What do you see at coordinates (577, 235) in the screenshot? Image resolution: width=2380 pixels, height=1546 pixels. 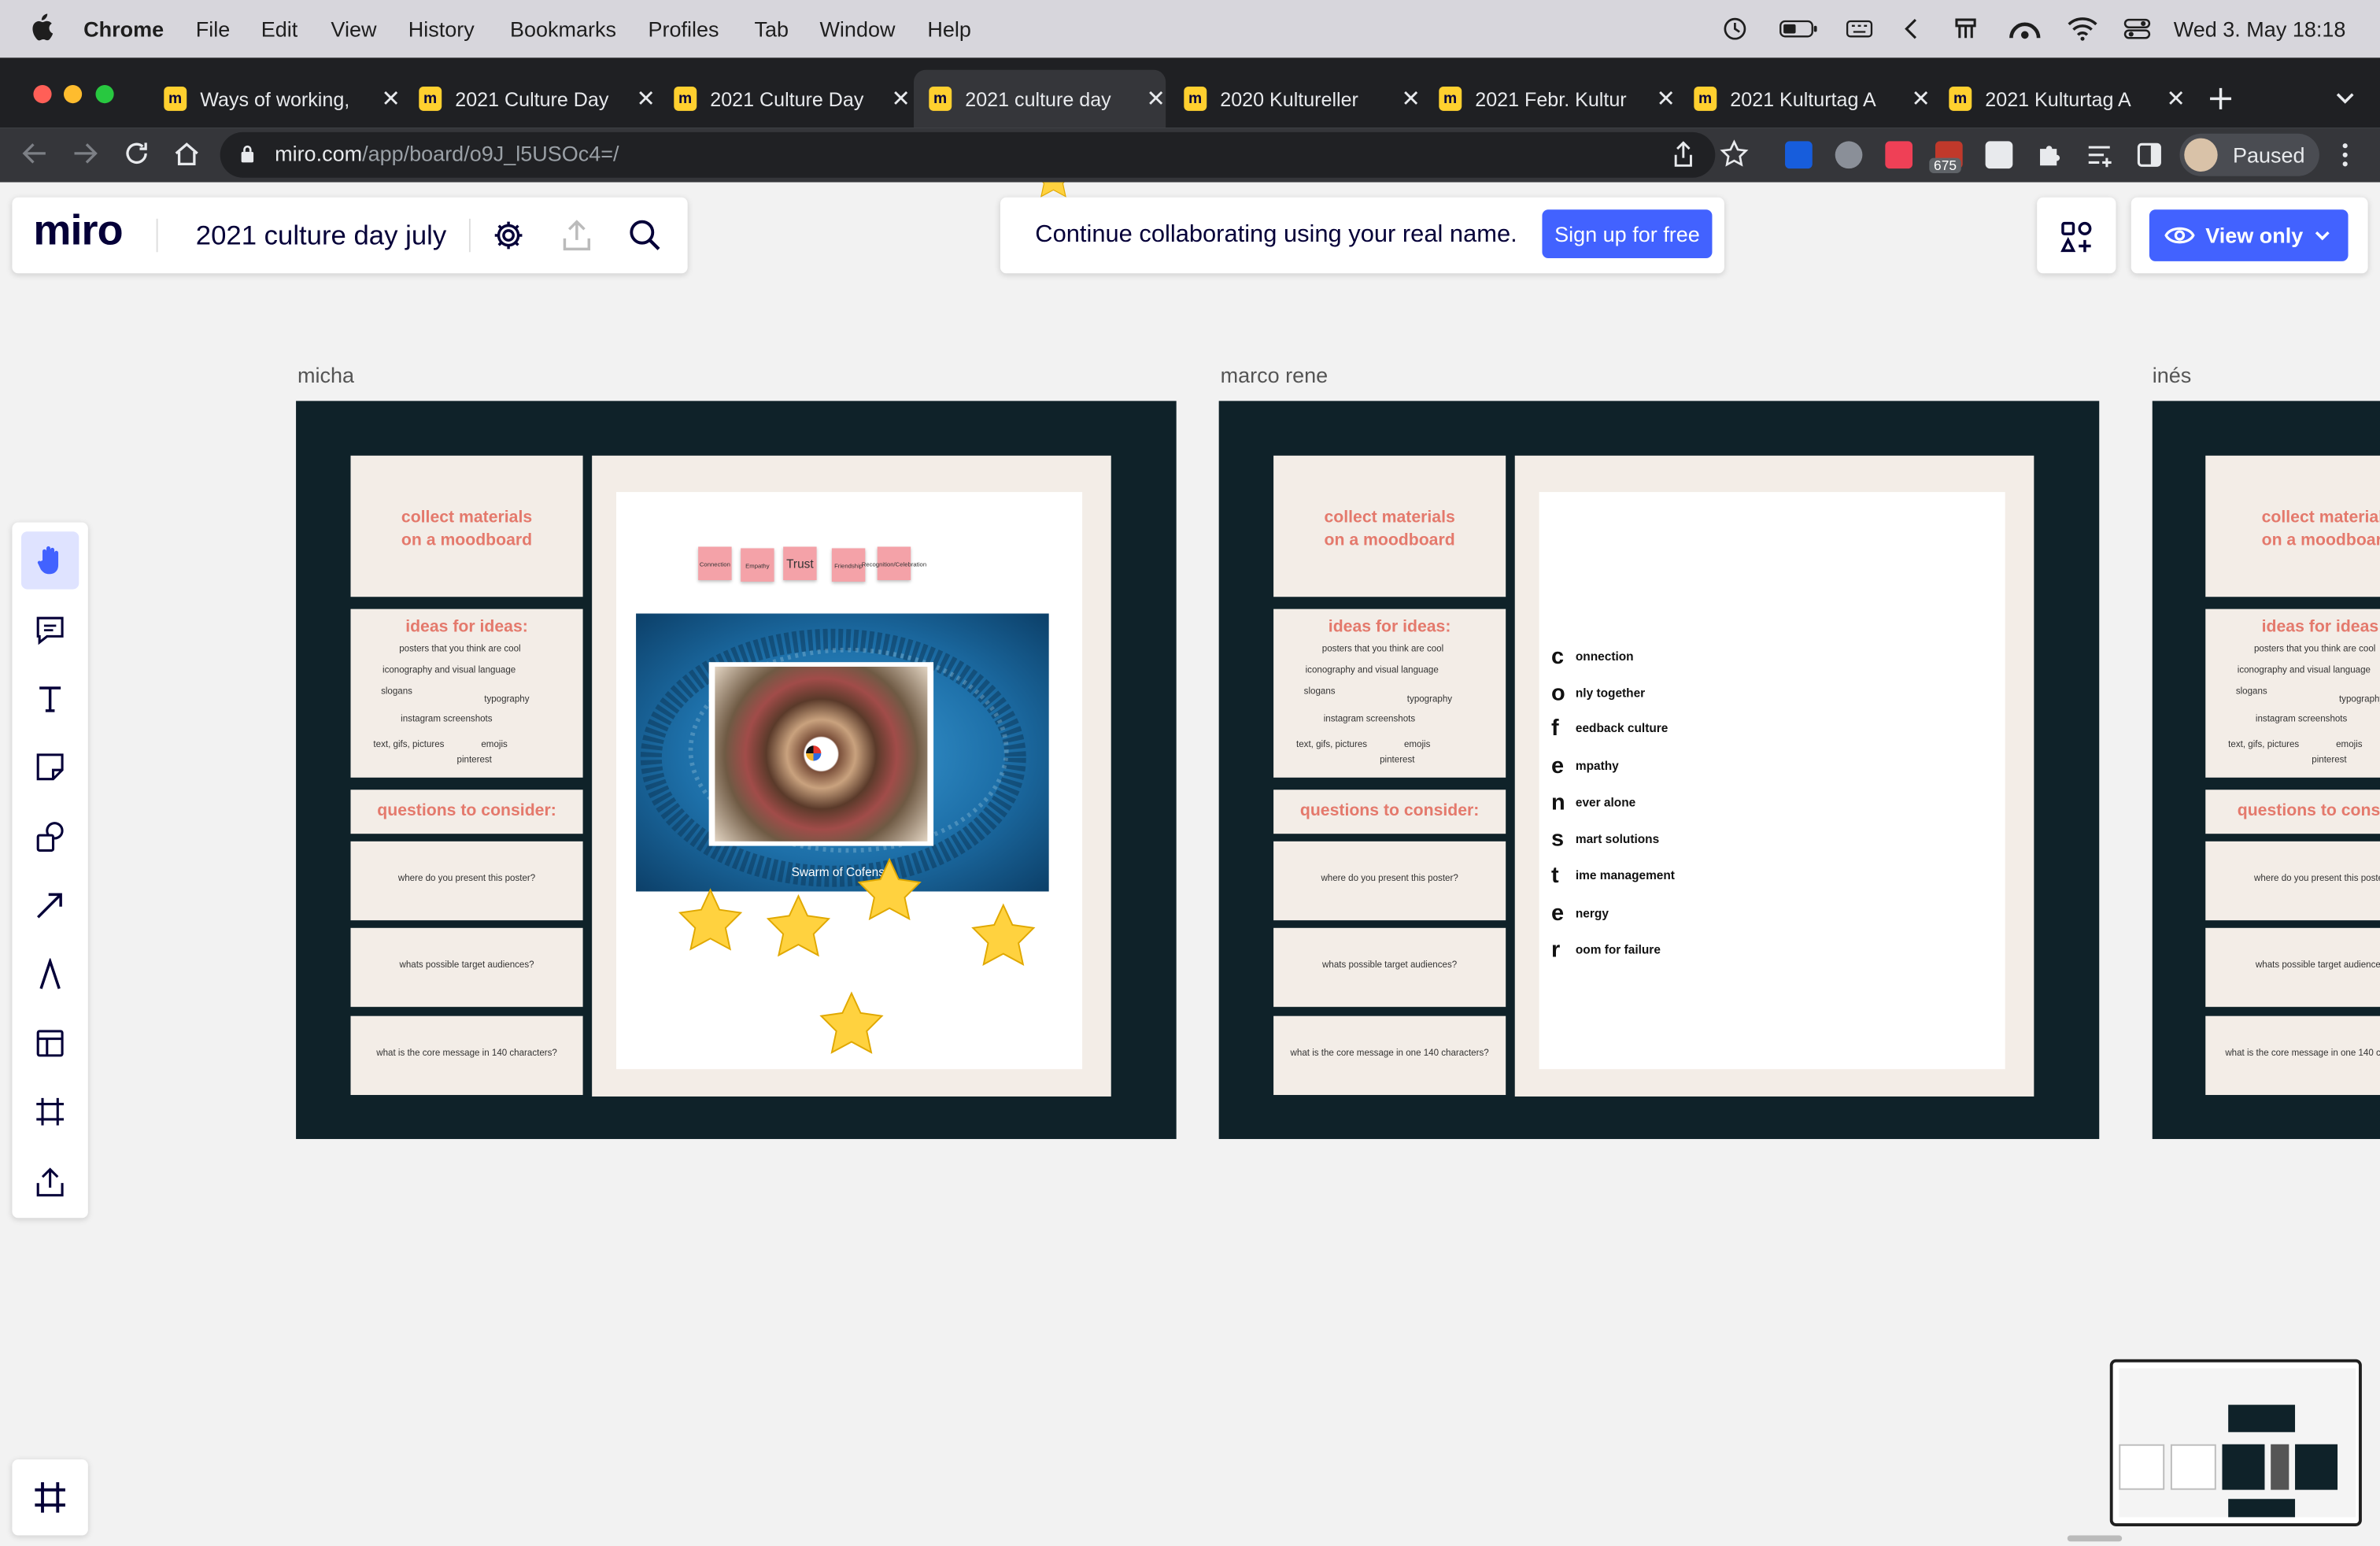 I see `export-upload-icon` at bounding box center [577, 235].